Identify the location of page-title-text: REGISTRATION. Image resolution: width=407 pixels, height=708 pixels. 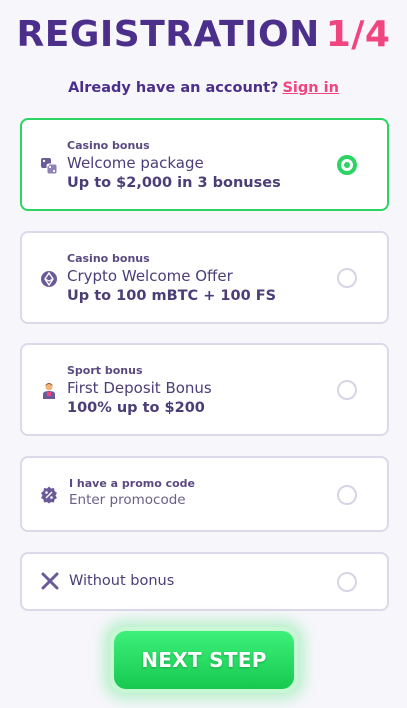
(168, 34).